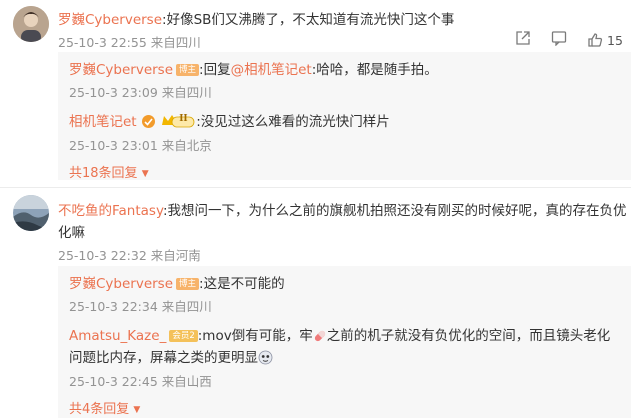 This screenshot has width=631, height=418. I want to click on reply-text-b: 之前的机子就没有负优化的空间，而且镜头老化, so click(468, 336).